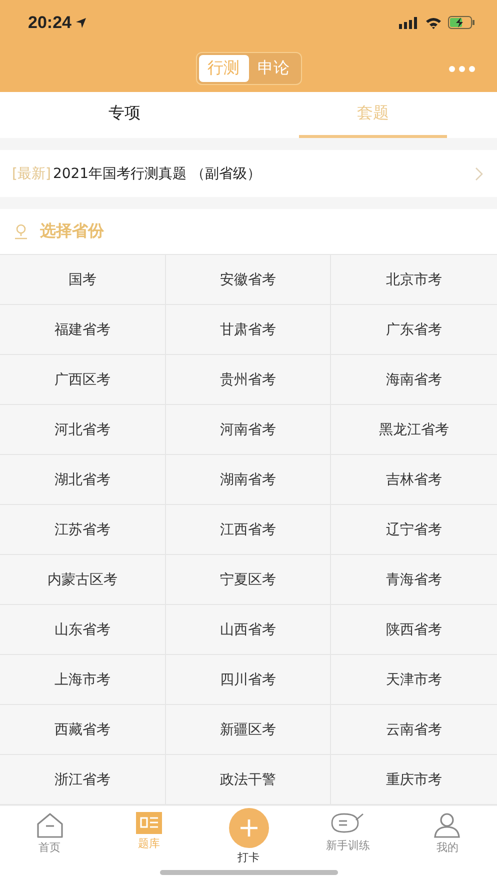  Describe the element at coordinates (414, 730) in the screenshot. I see `province-button: 云南省考` at that location.